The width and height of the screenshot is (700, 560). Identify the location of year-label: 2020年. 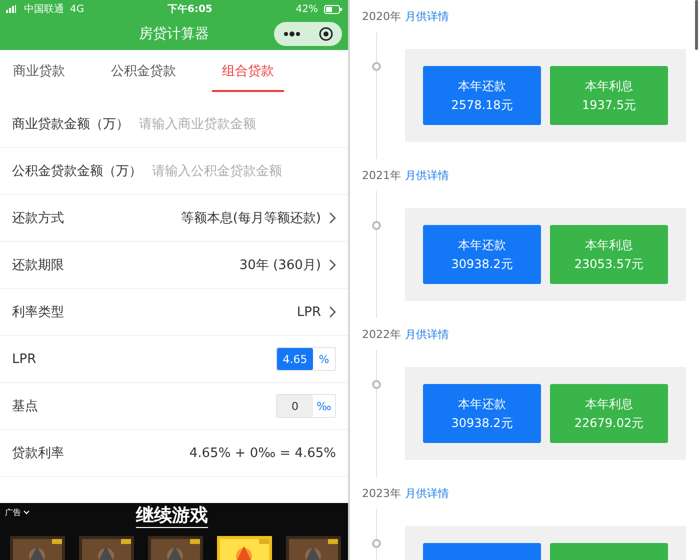
(381, 16).